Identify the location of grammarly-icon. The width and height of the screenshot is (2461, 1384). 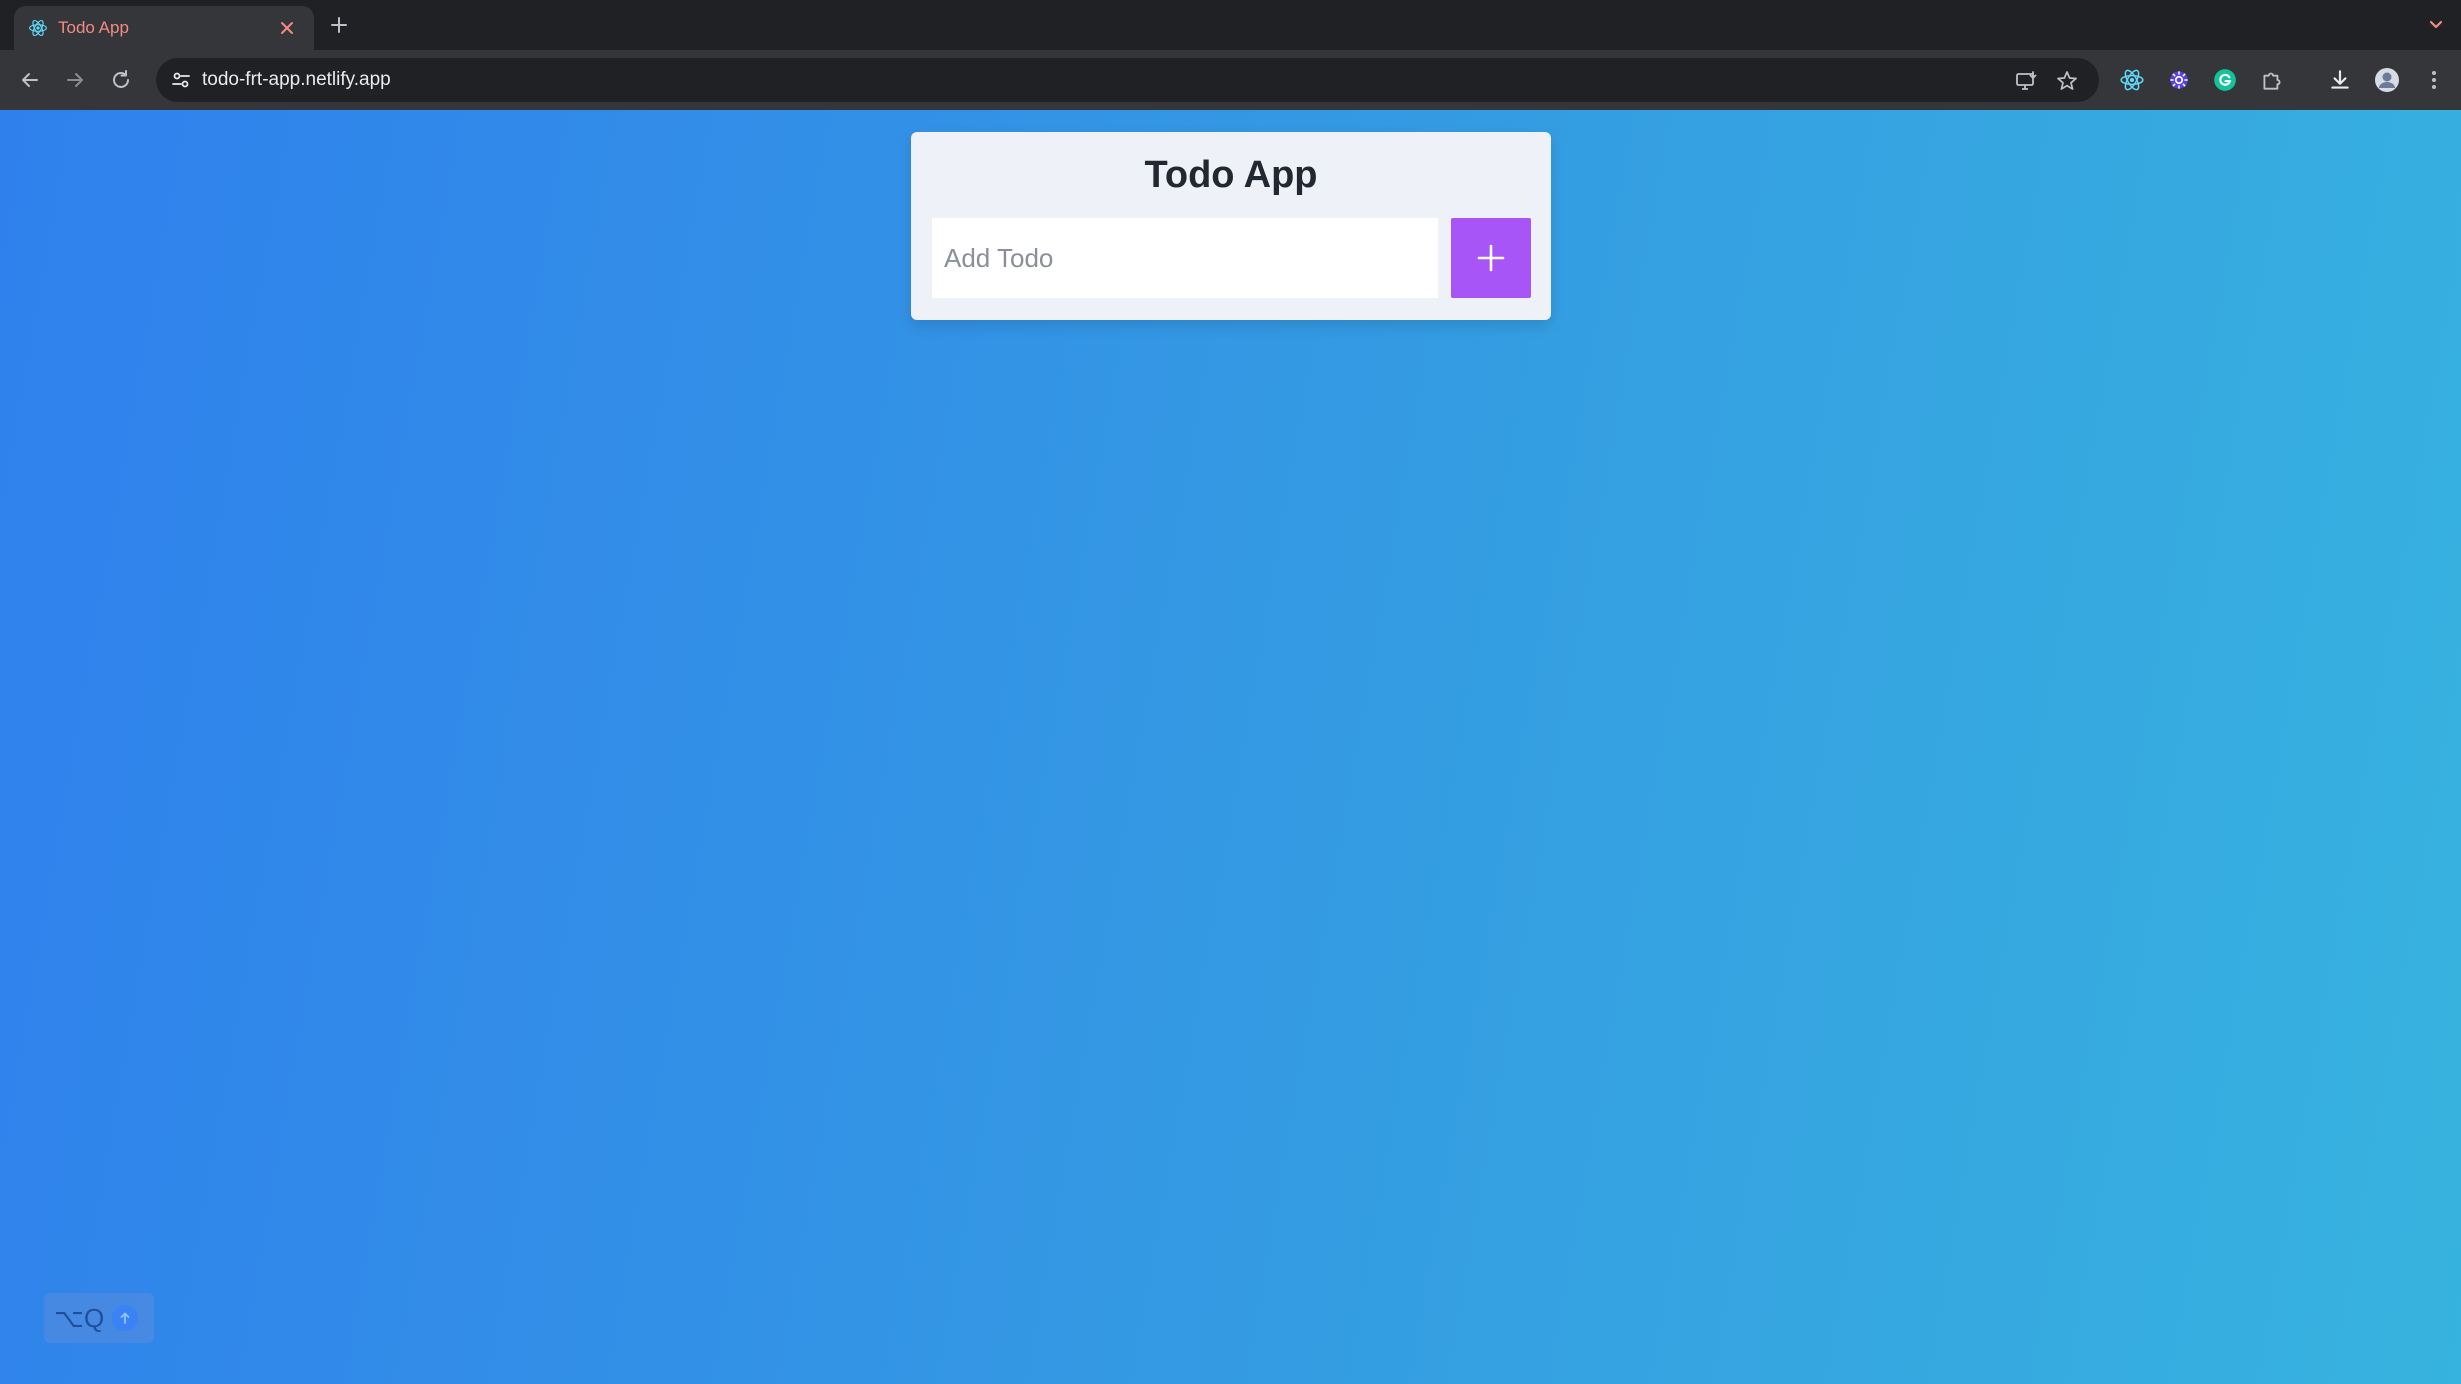
(2225, 80).